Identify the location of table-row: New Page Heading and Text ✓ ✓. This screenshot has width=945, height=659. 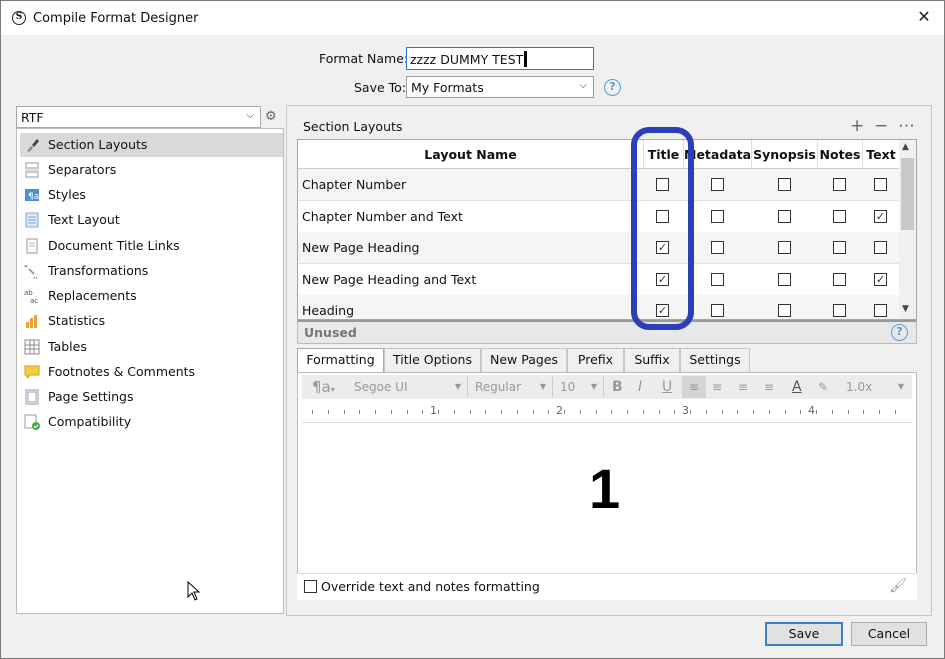
(599, 280).